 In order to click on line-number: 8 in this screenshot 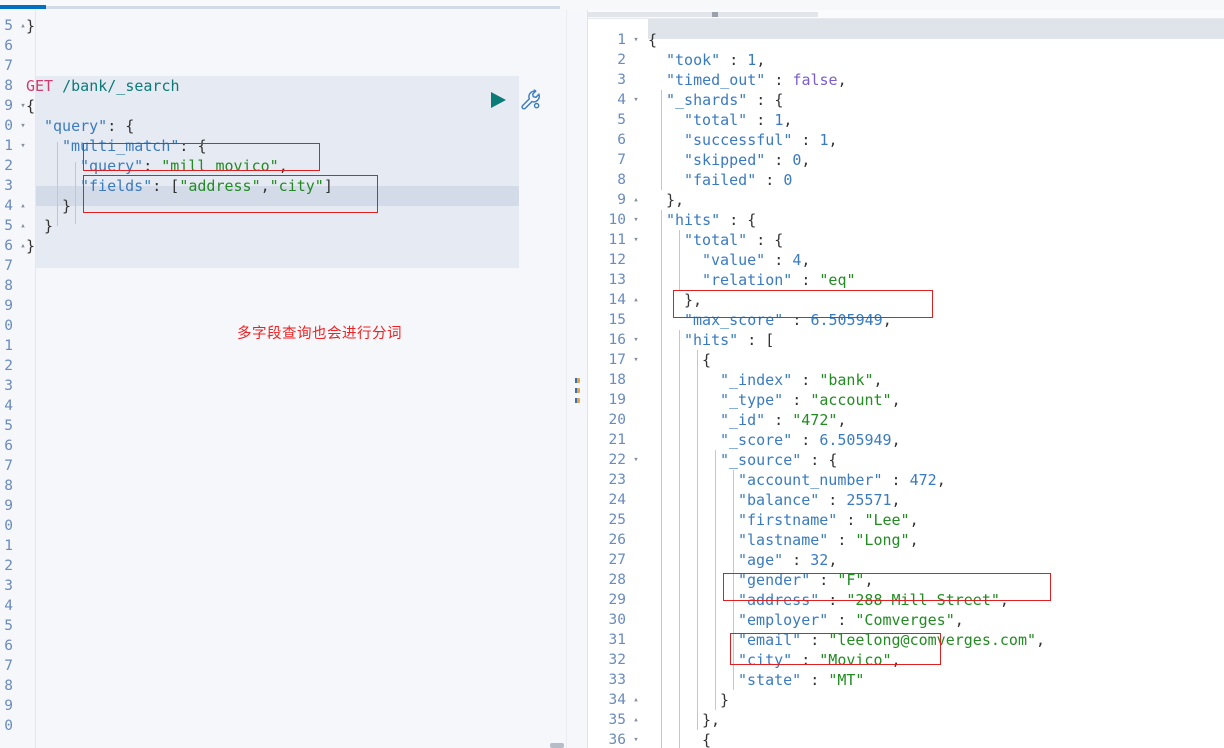, I will do `click(8, 86)`.